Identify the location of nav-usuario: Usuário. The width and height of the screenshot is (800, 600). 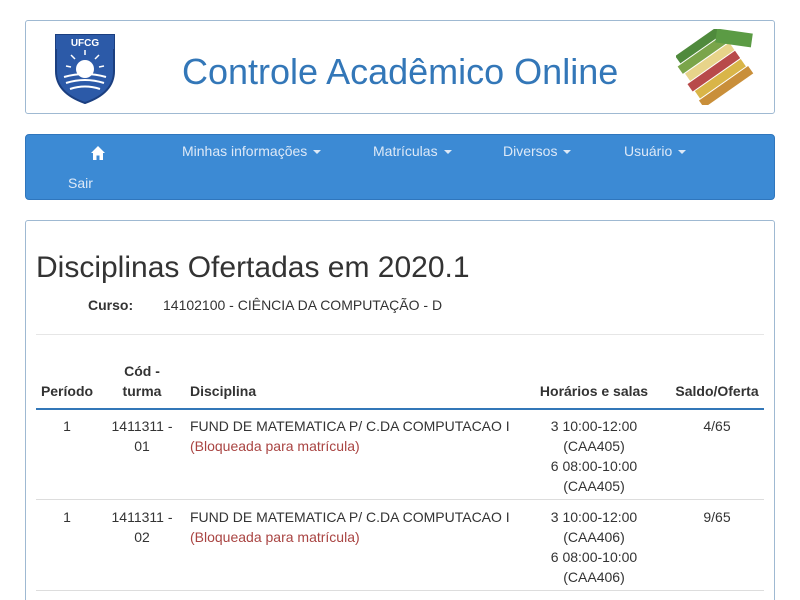
(655, 151).